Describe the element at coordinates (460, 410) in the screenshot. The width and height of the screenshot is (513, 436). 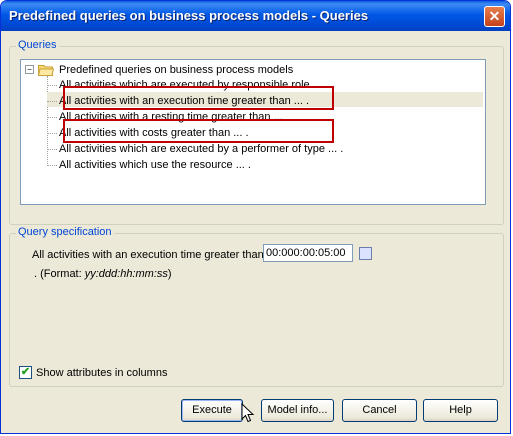
I see `help-button: Help` at that location.